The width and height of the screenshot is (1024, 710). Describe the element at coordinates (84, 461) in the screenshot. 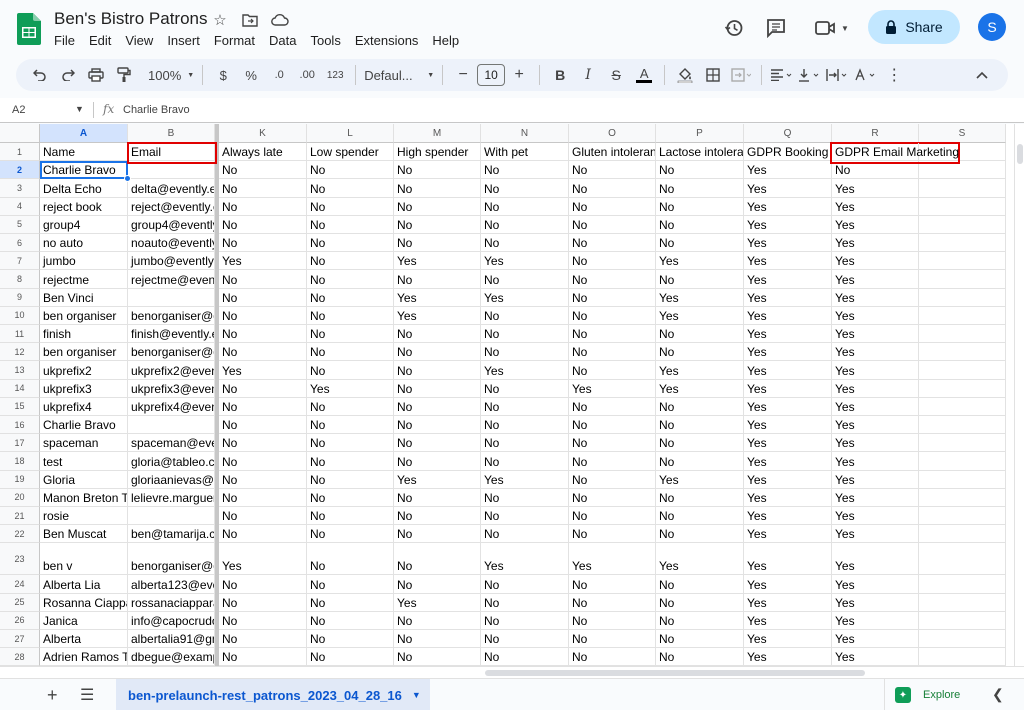

I see `table-cell: test` at that location.